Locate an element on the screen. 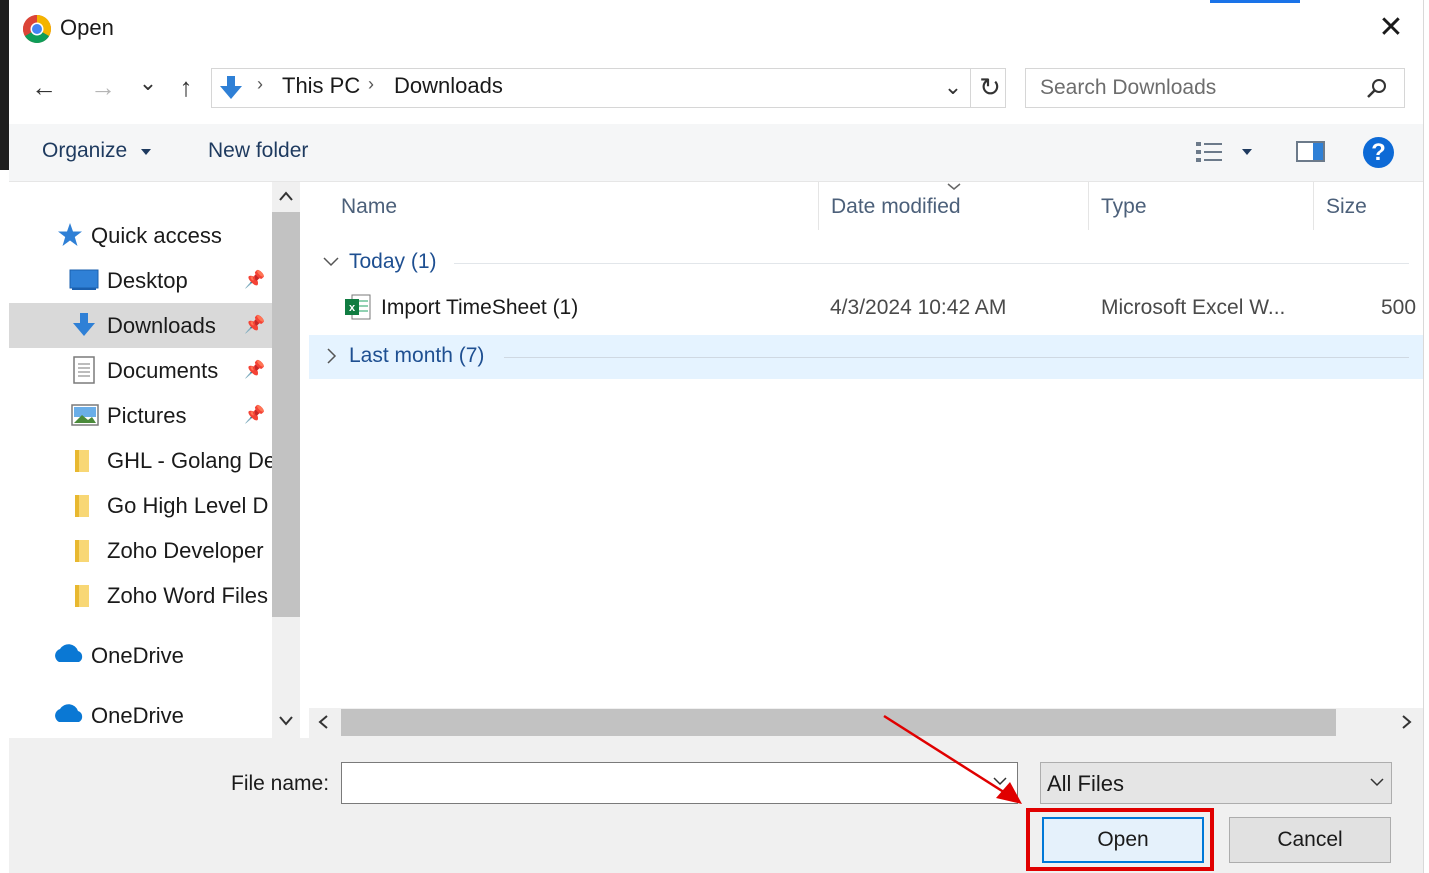 The image size is (1429, 873). sidebar-item-folder: Zoho Developer is located at coordinates (140, 550).